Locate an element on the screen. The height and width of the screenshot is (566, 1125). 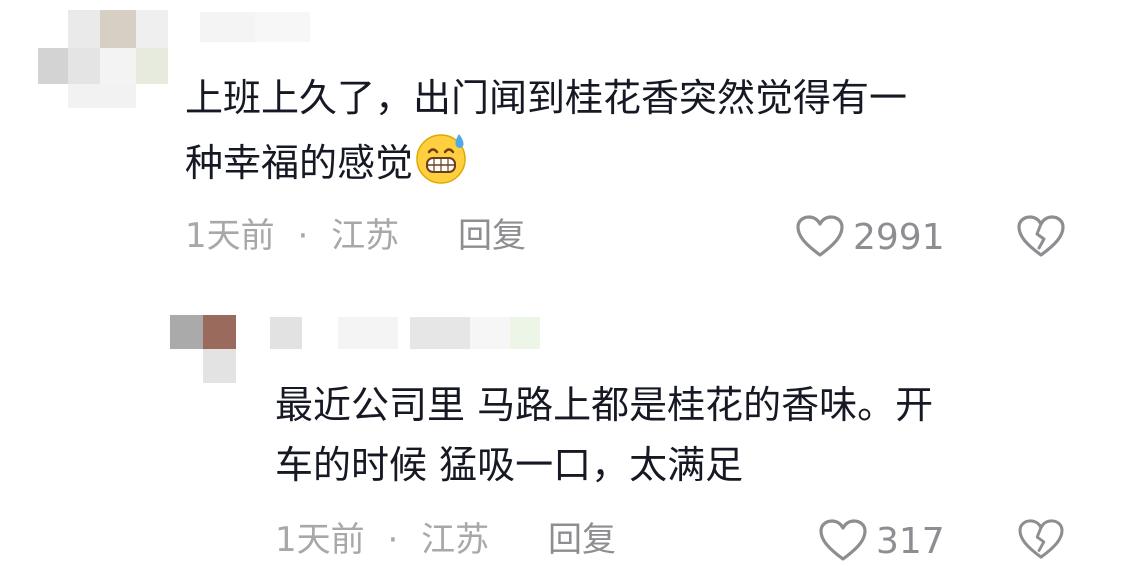
like-count: 317 is located at coordinates (910, 541).